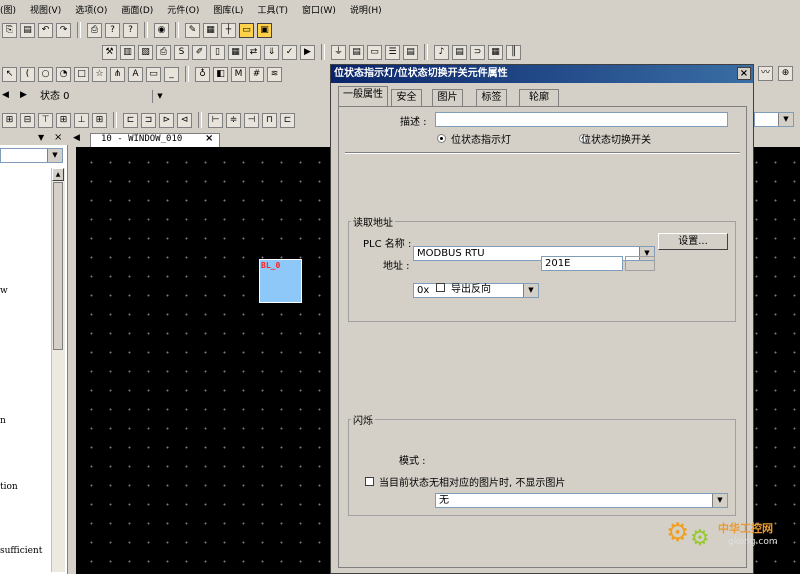  I want to click on link-icon: ⊃, so click(477, 52).